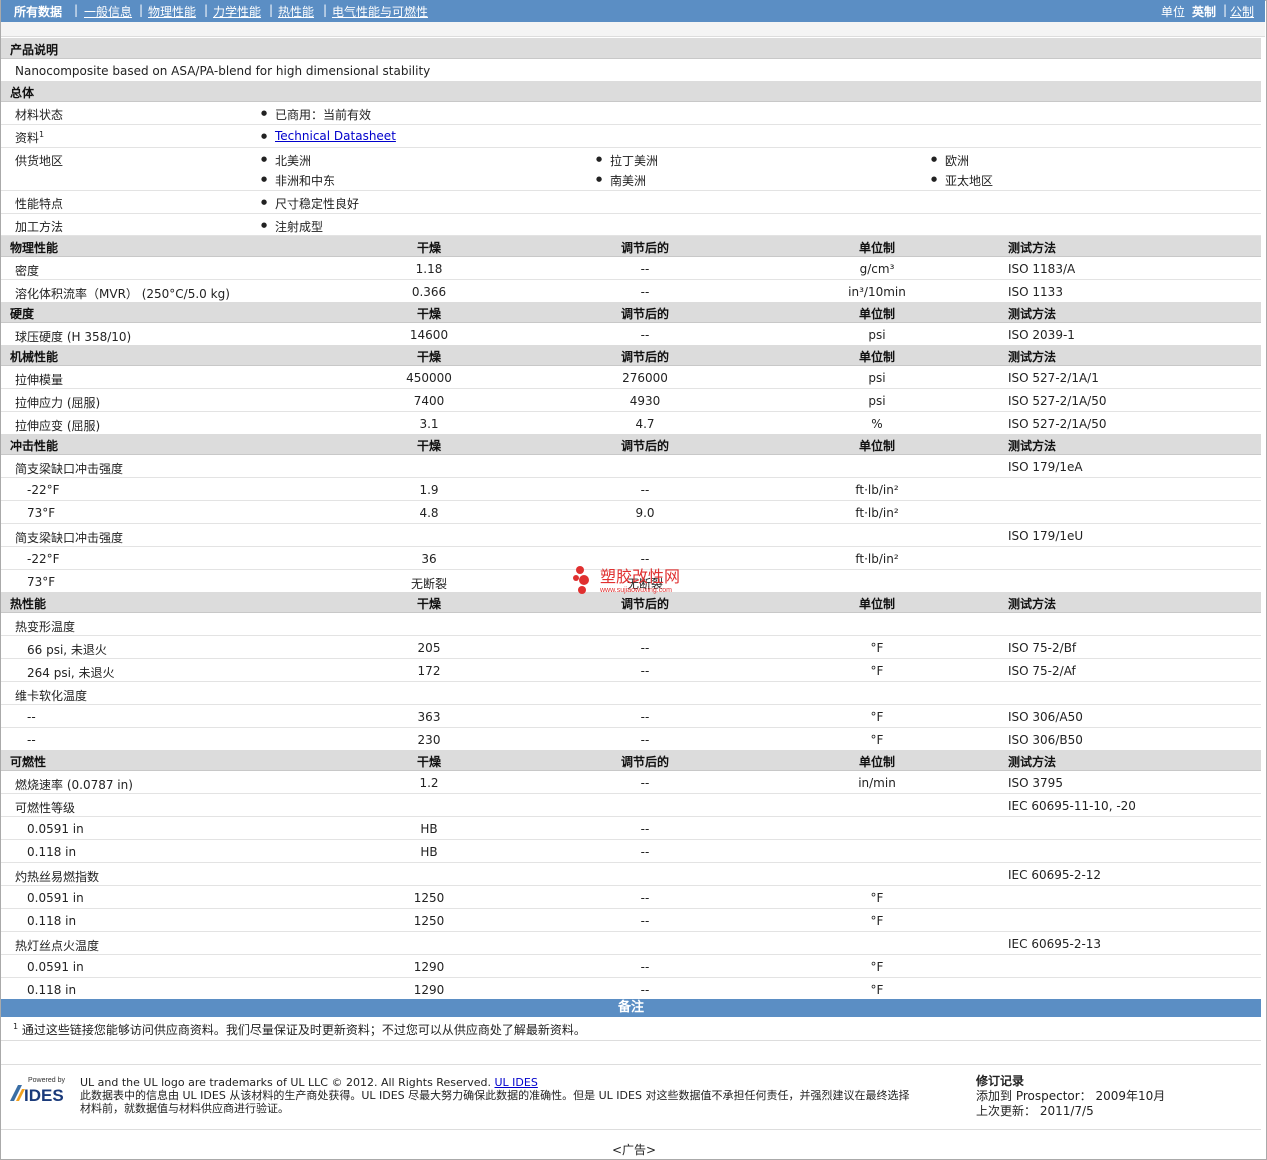 This screenshot has height=1160, width=1267. I want to click on test-method: ISO 1183/A, so click(1042, 269).